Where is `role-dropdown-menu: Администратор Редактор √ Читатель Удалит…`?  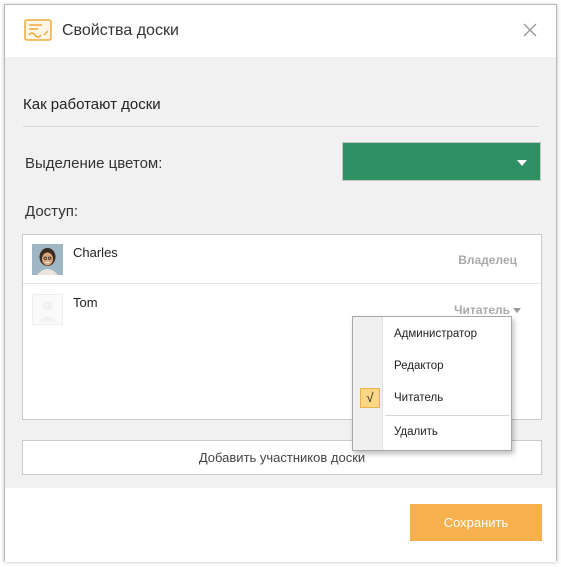
role-dropdown-menu: Администратор Редактор √ Читатель Удалит… is located at coordinates (432, 383).